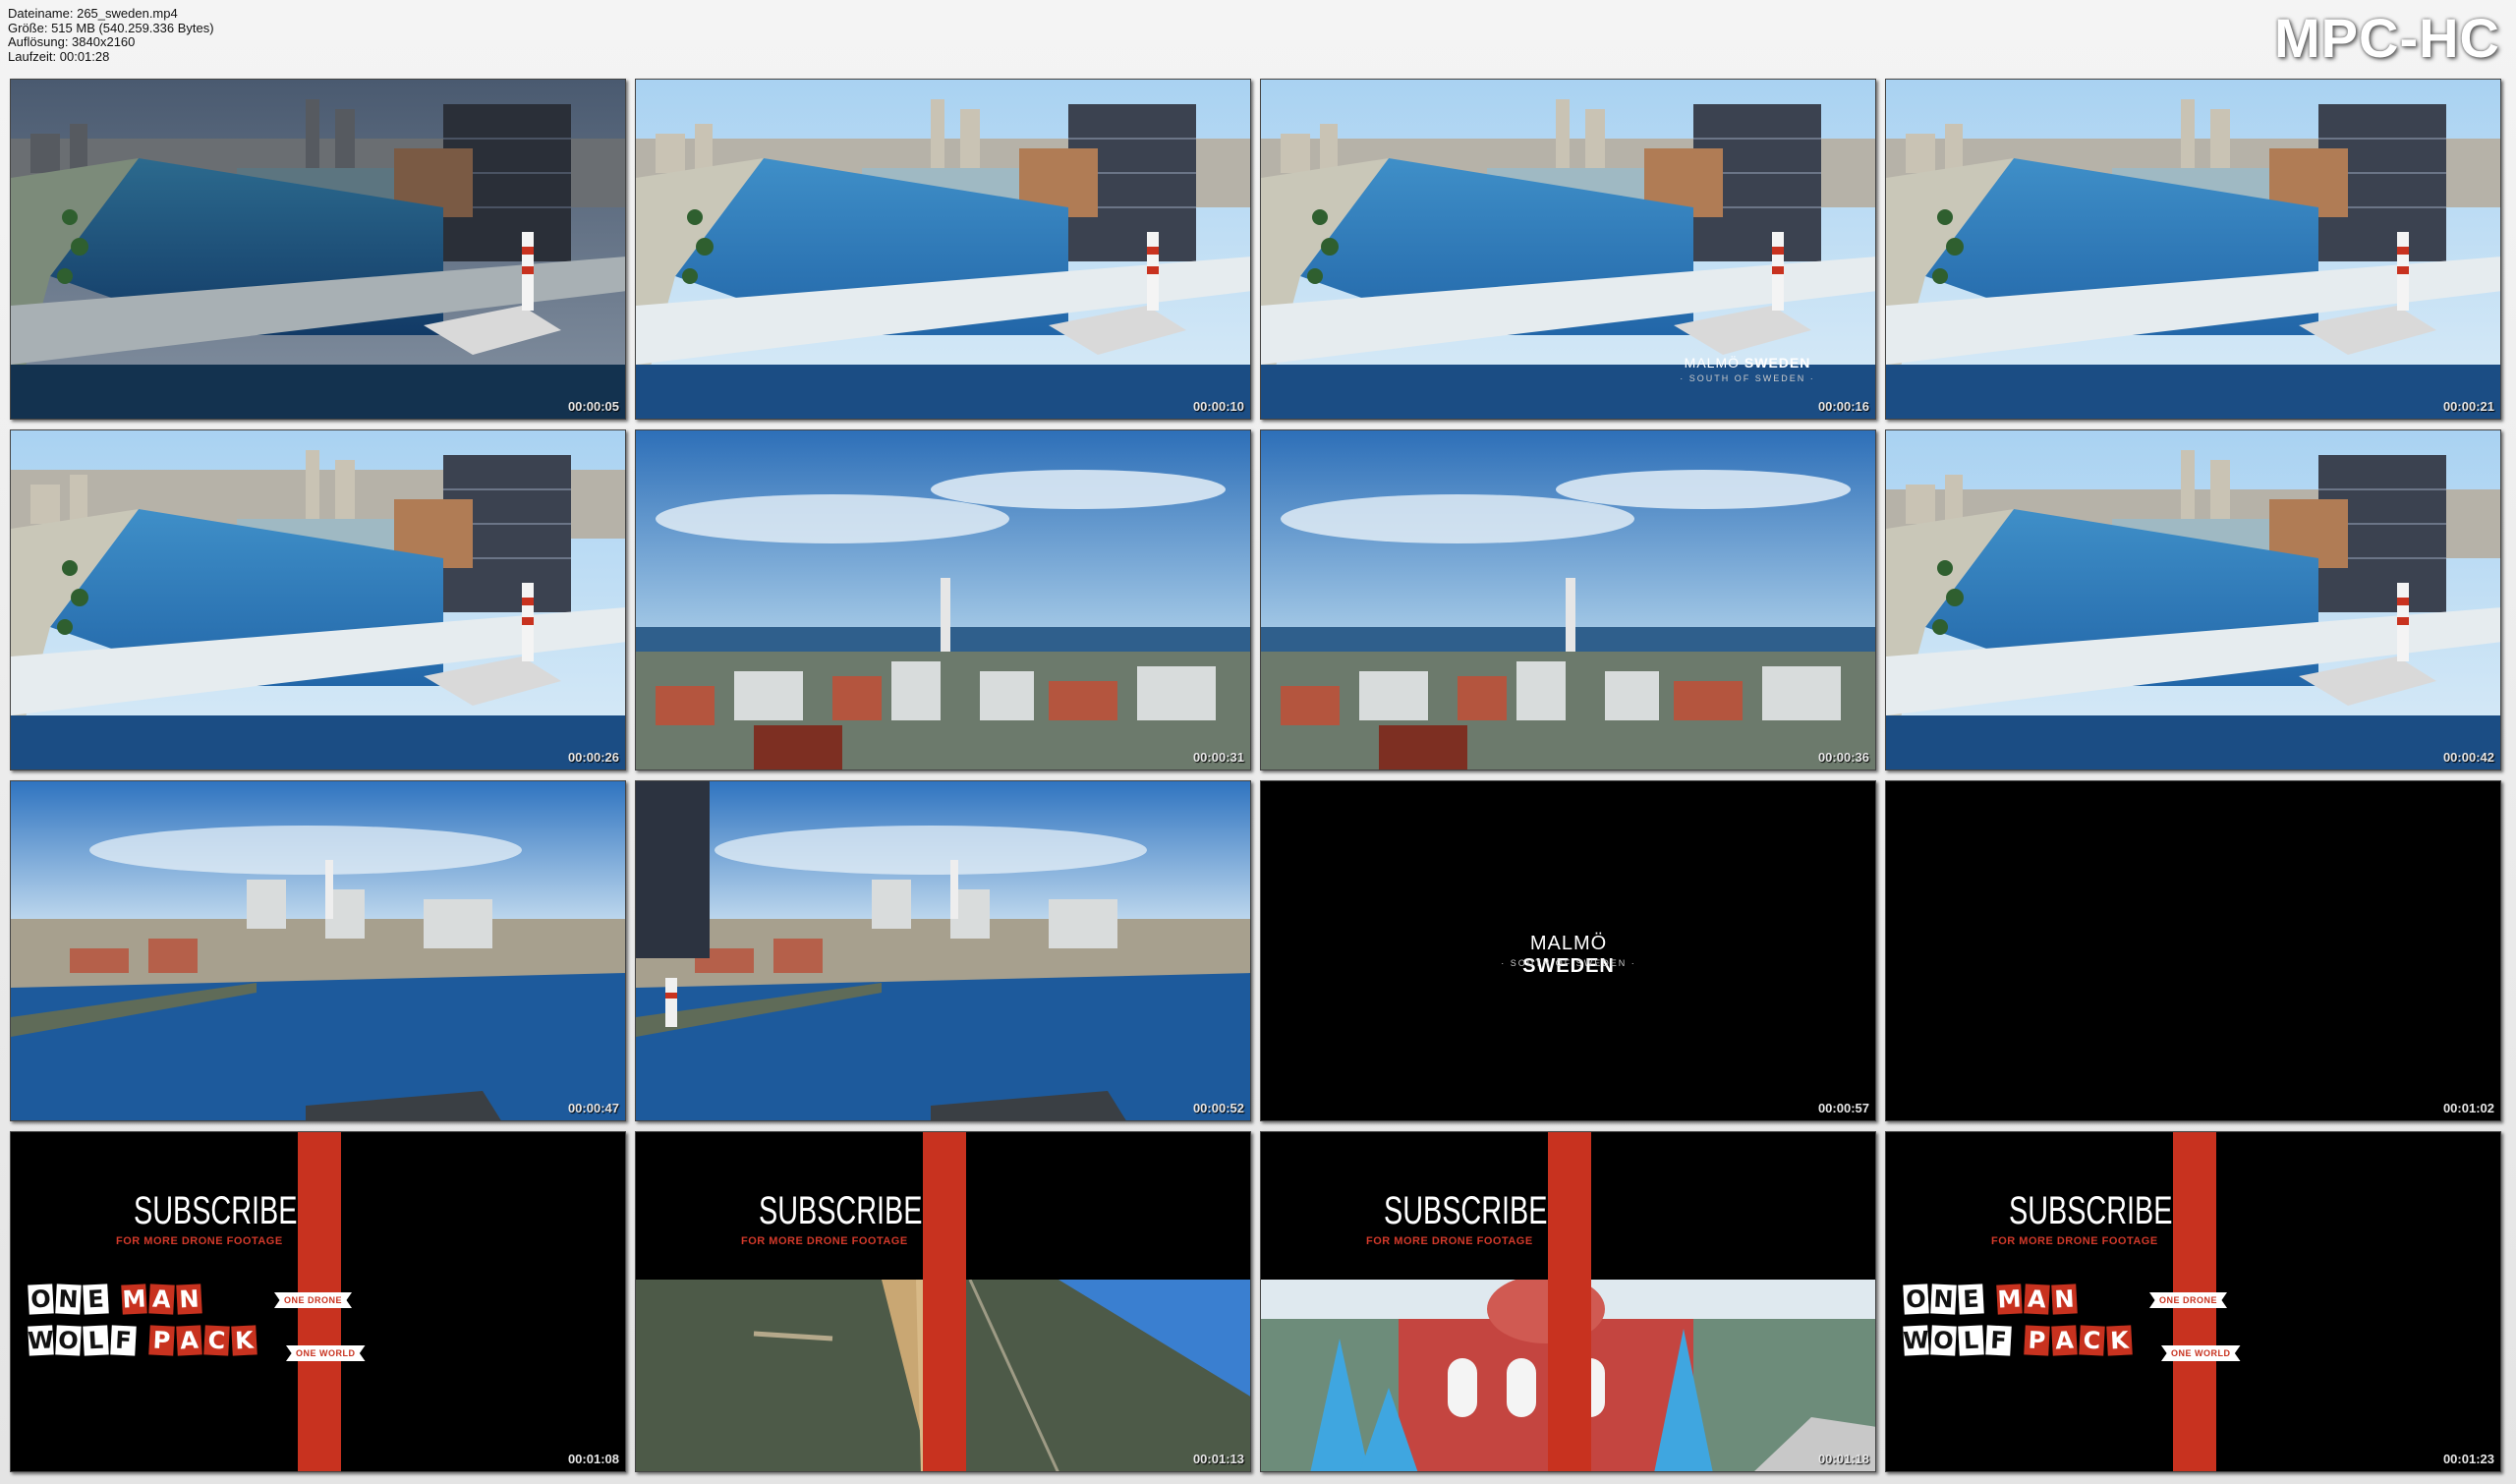  What do you see at coordinates (111, 27) in the screenshot?
I see `file-size: Größe: 515 MB (540.259.336 Bytes)` at bounding box center [111, 27].